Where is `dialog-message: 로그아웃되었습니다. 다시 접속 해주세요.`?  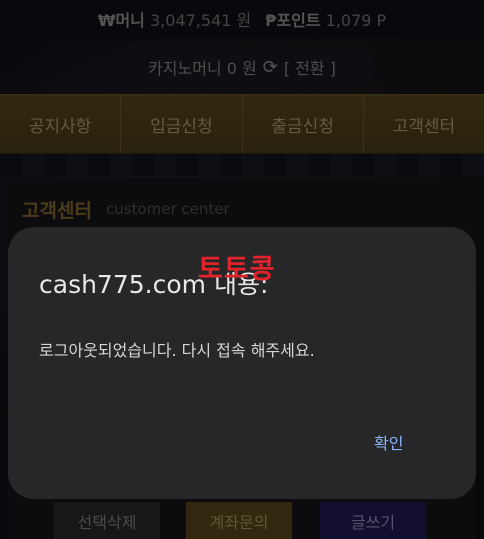
dialog-message: 로그아웃되었습니다. 다시 접속 해주세요. is located at coordinates (177, 350).